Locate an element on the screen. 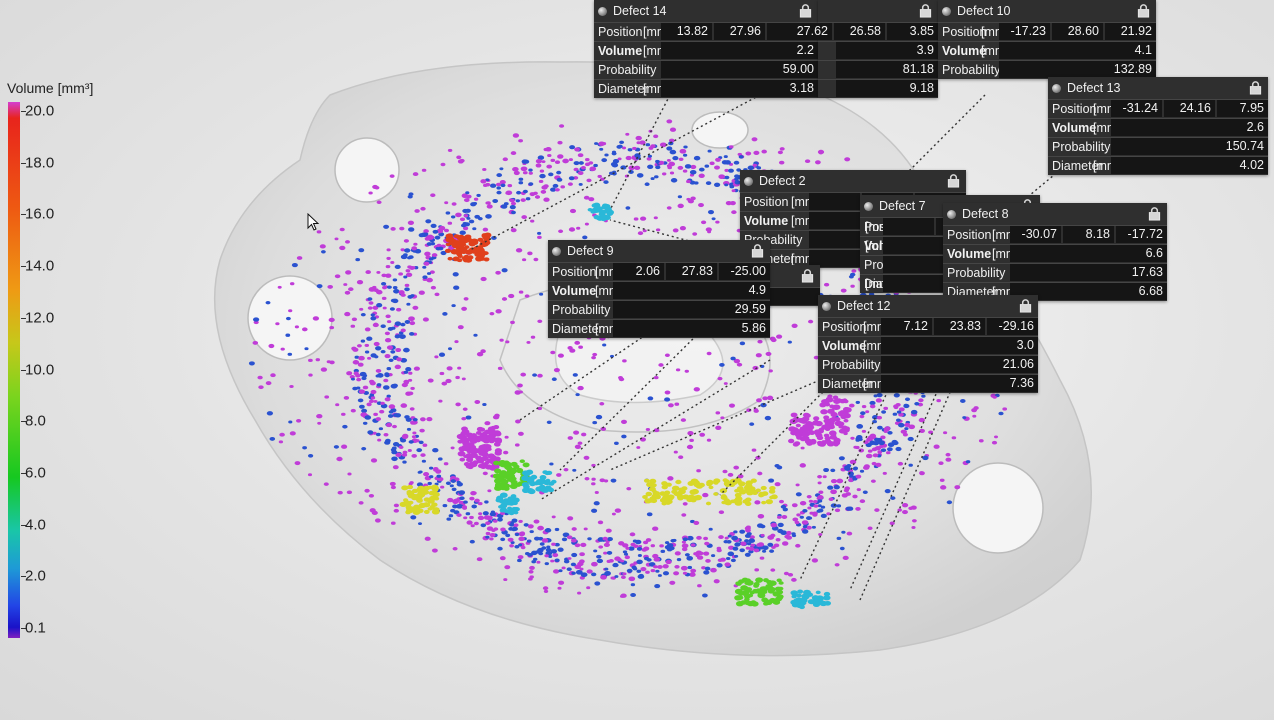 The height and width of the screenshot is (720, 1274). probability-value: 17.63 is located at coordinates (1088, 272).